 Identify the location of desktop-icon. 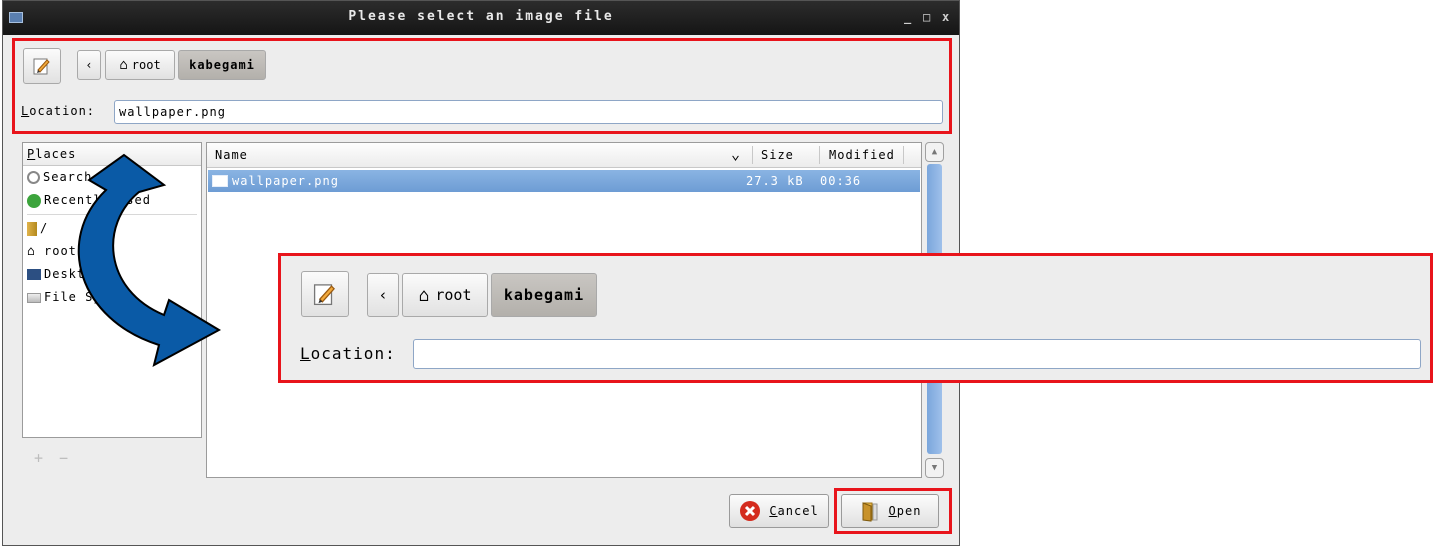
(34, 274).